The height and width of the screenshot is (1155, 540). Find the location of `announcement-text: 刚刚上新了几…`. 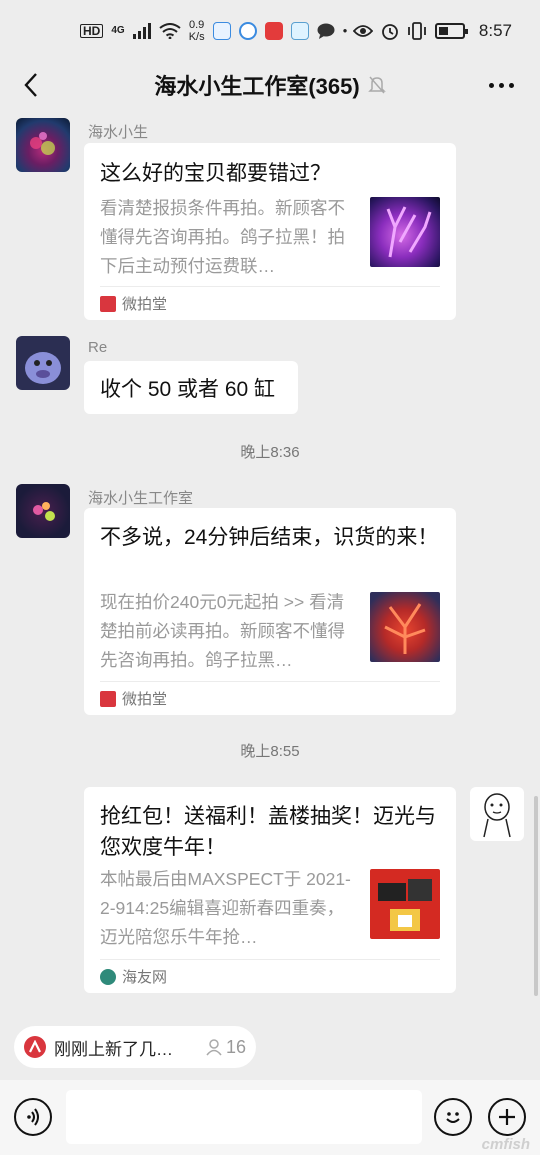

announcement-text: 刚刚上新了几… is located at coordinates (113, 1049).